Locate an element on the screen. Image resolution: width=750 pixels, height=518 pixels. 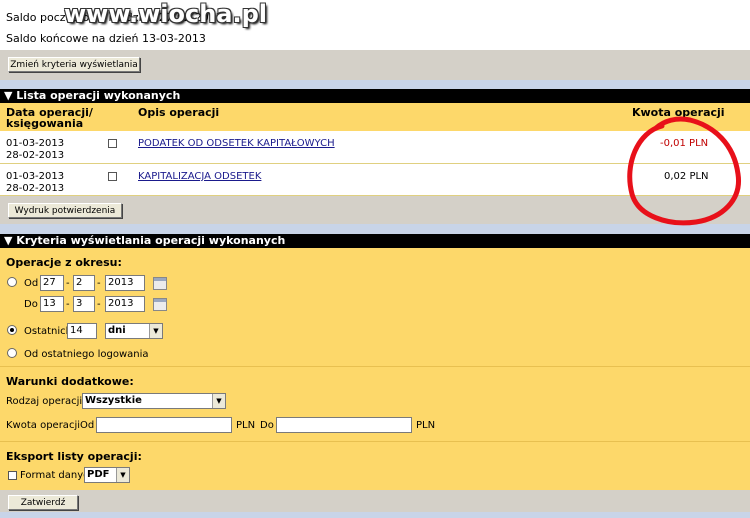
amount-label: Kwota operacji is located at coordinates (43, 425).